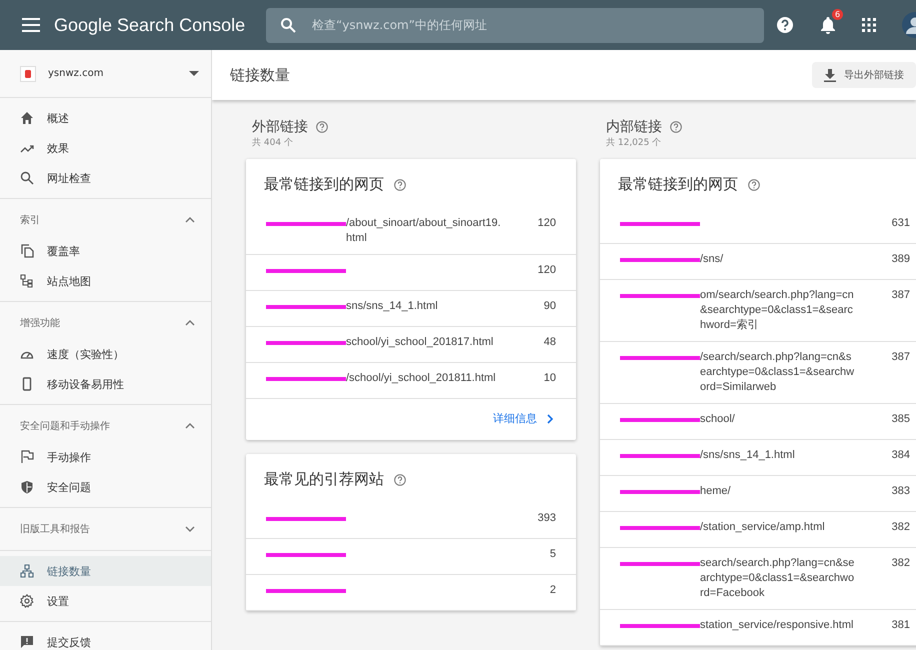 The width and height of the screenshot is (916, 650). What do you see at coordinates (105, 487) in the screenshot?
I see `nav-item: 安全问题` at bounding box center [105, 487].